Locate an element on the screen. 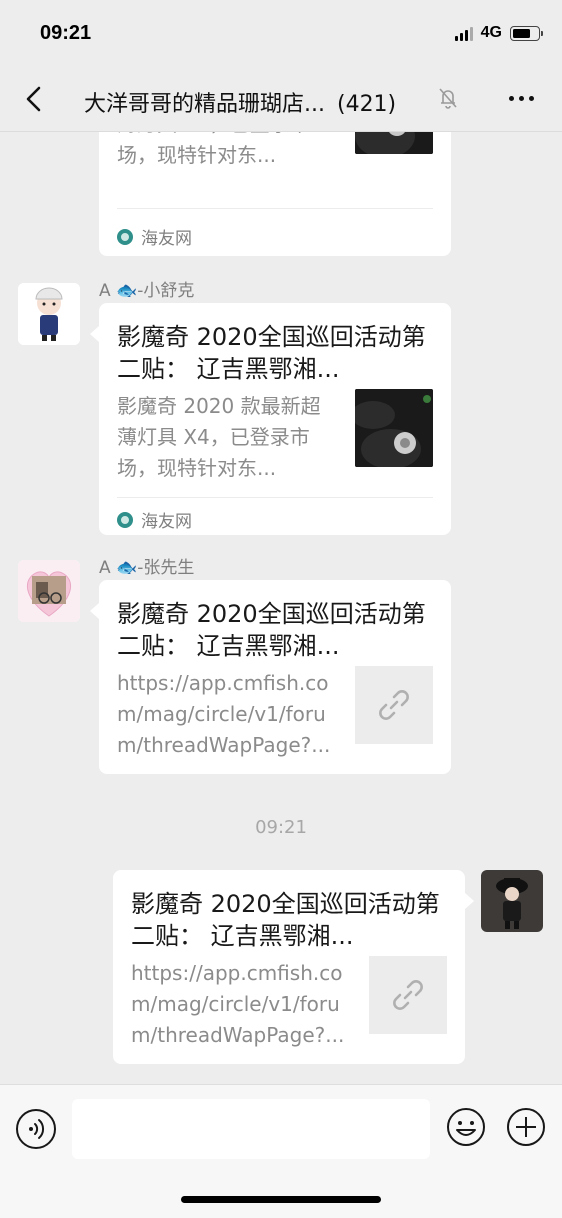 The width and height of the screenshot is (562, 1218). sender-name: A 🐟-小舒克 is located at coordinates (147, 291).